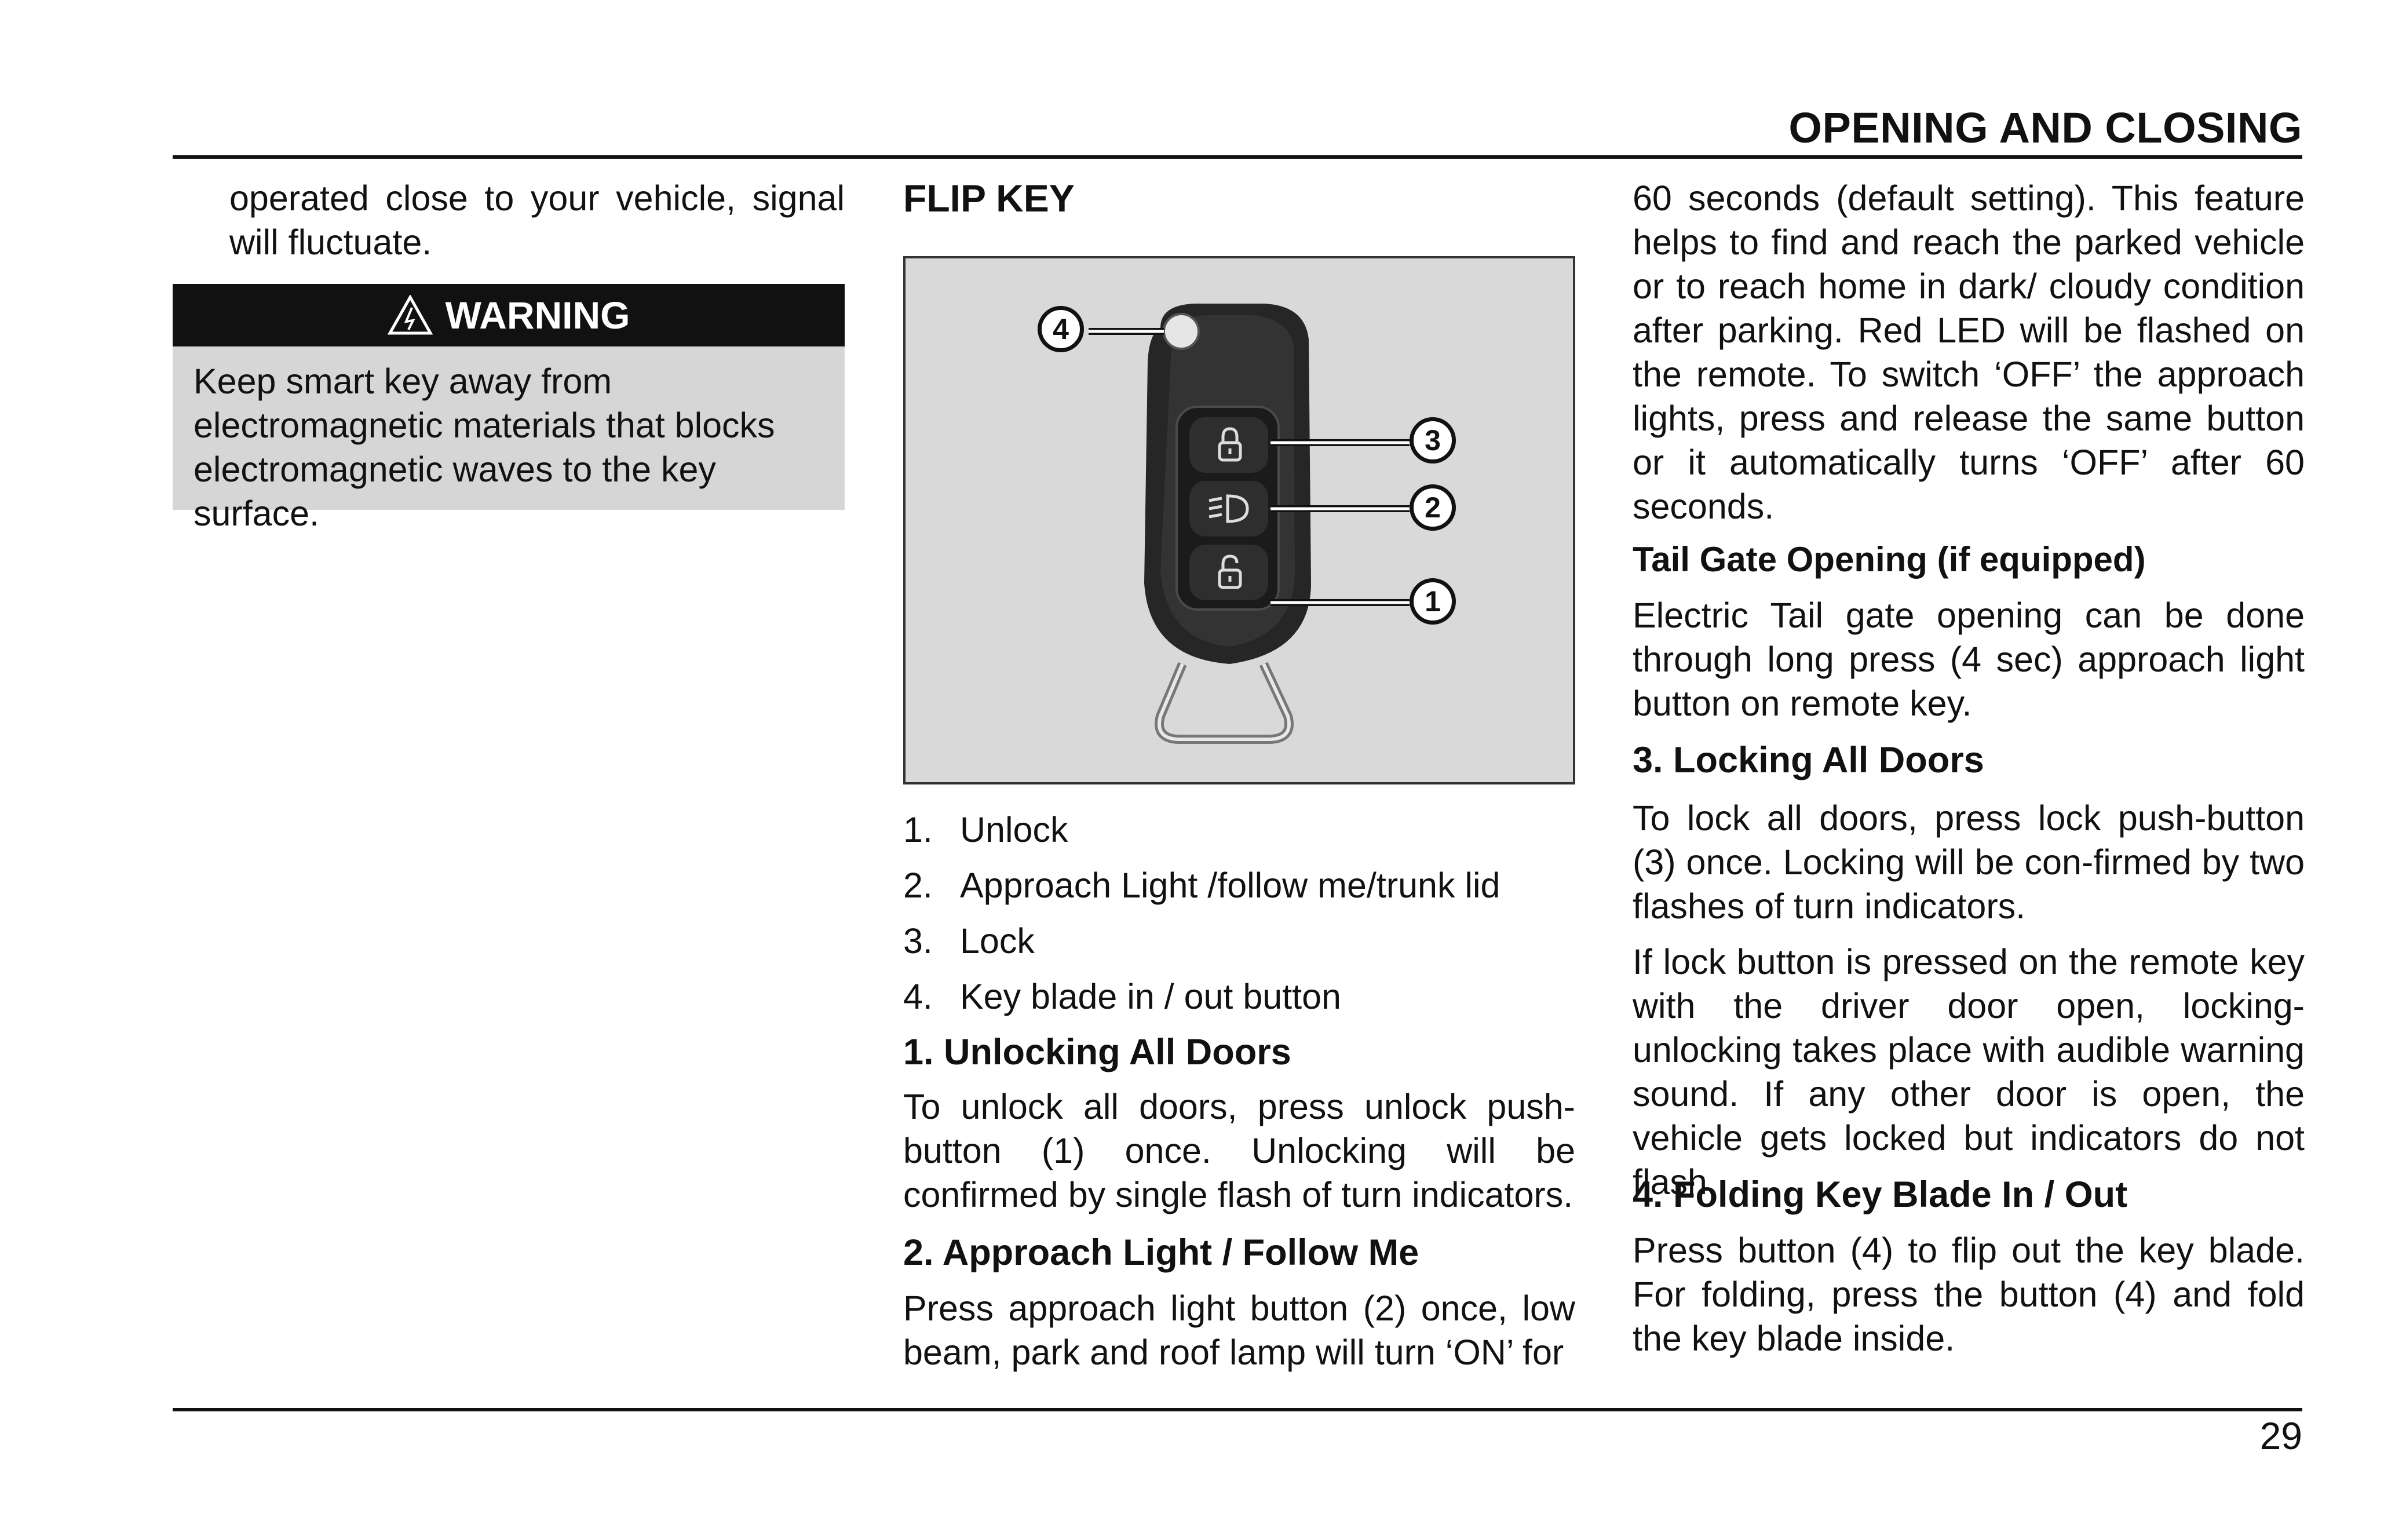 Image resolution: width=2395 pixels, height=1540 pixels. Describe the element at coordinates (969, 941) in the screenshot. I see `legend-item-3: 3. Lock` at that location.